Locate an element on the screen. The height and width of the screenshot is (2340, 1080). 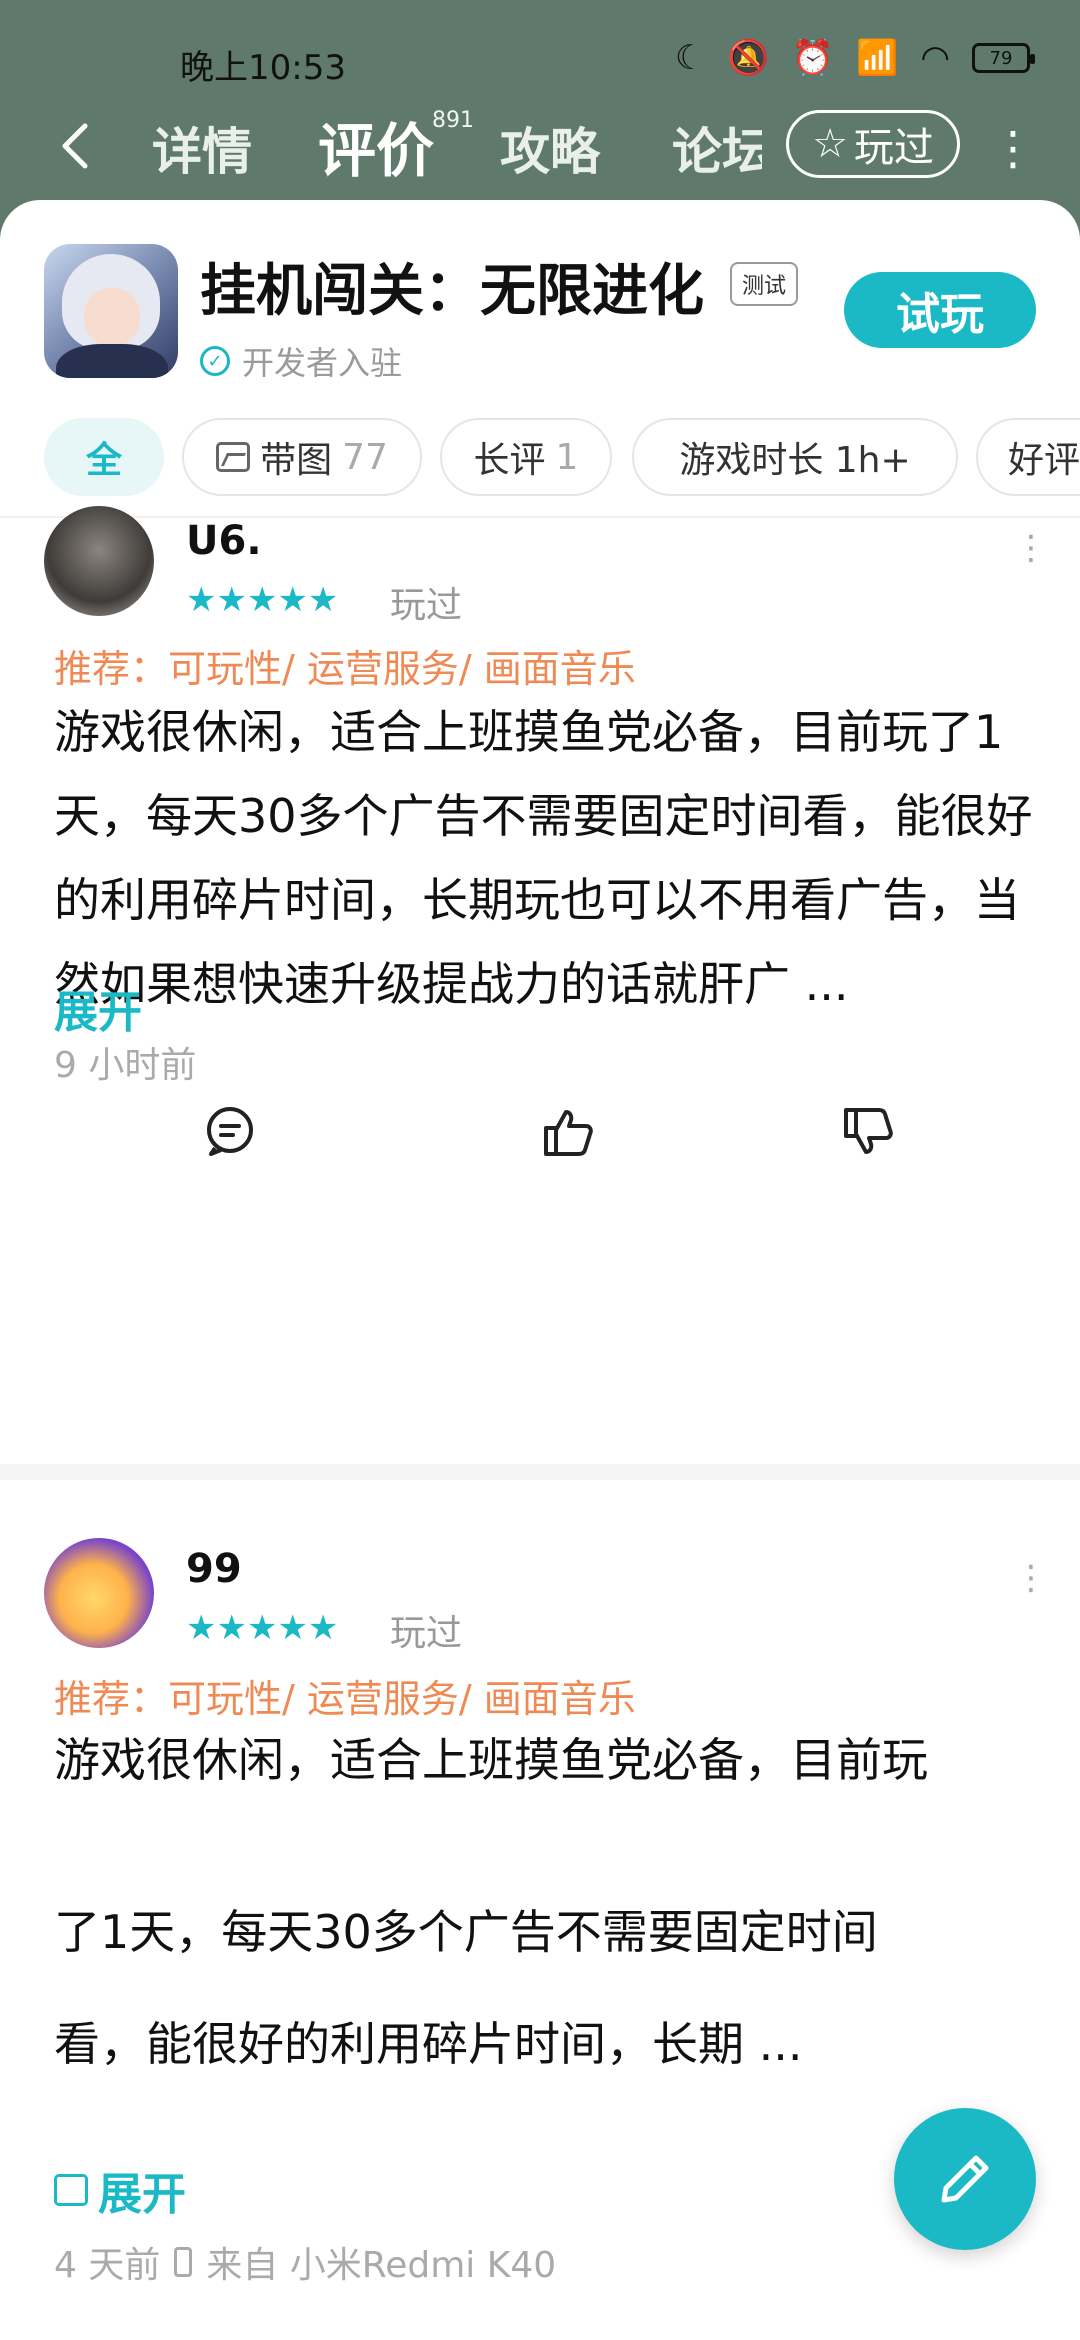
status-bar: 晚上10:53 ☾ 🔕 ⏰ 📶 ◠ 79 is located at coordinates (540, 55).